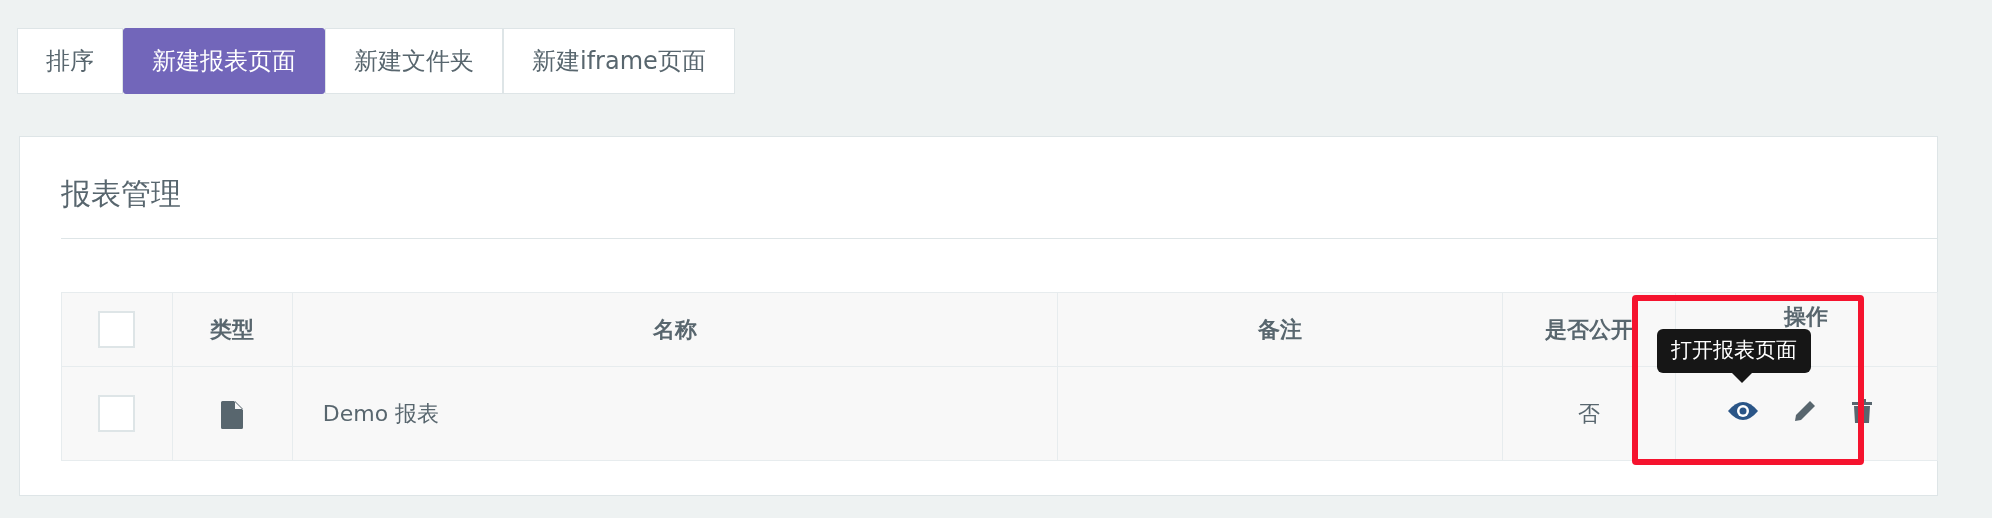 The height and width of the screenshot is (518, 1992). Describe the element at coordinates (1734, 351) in the screenshot. I see `tooltip: 打开报表页面` at that location.